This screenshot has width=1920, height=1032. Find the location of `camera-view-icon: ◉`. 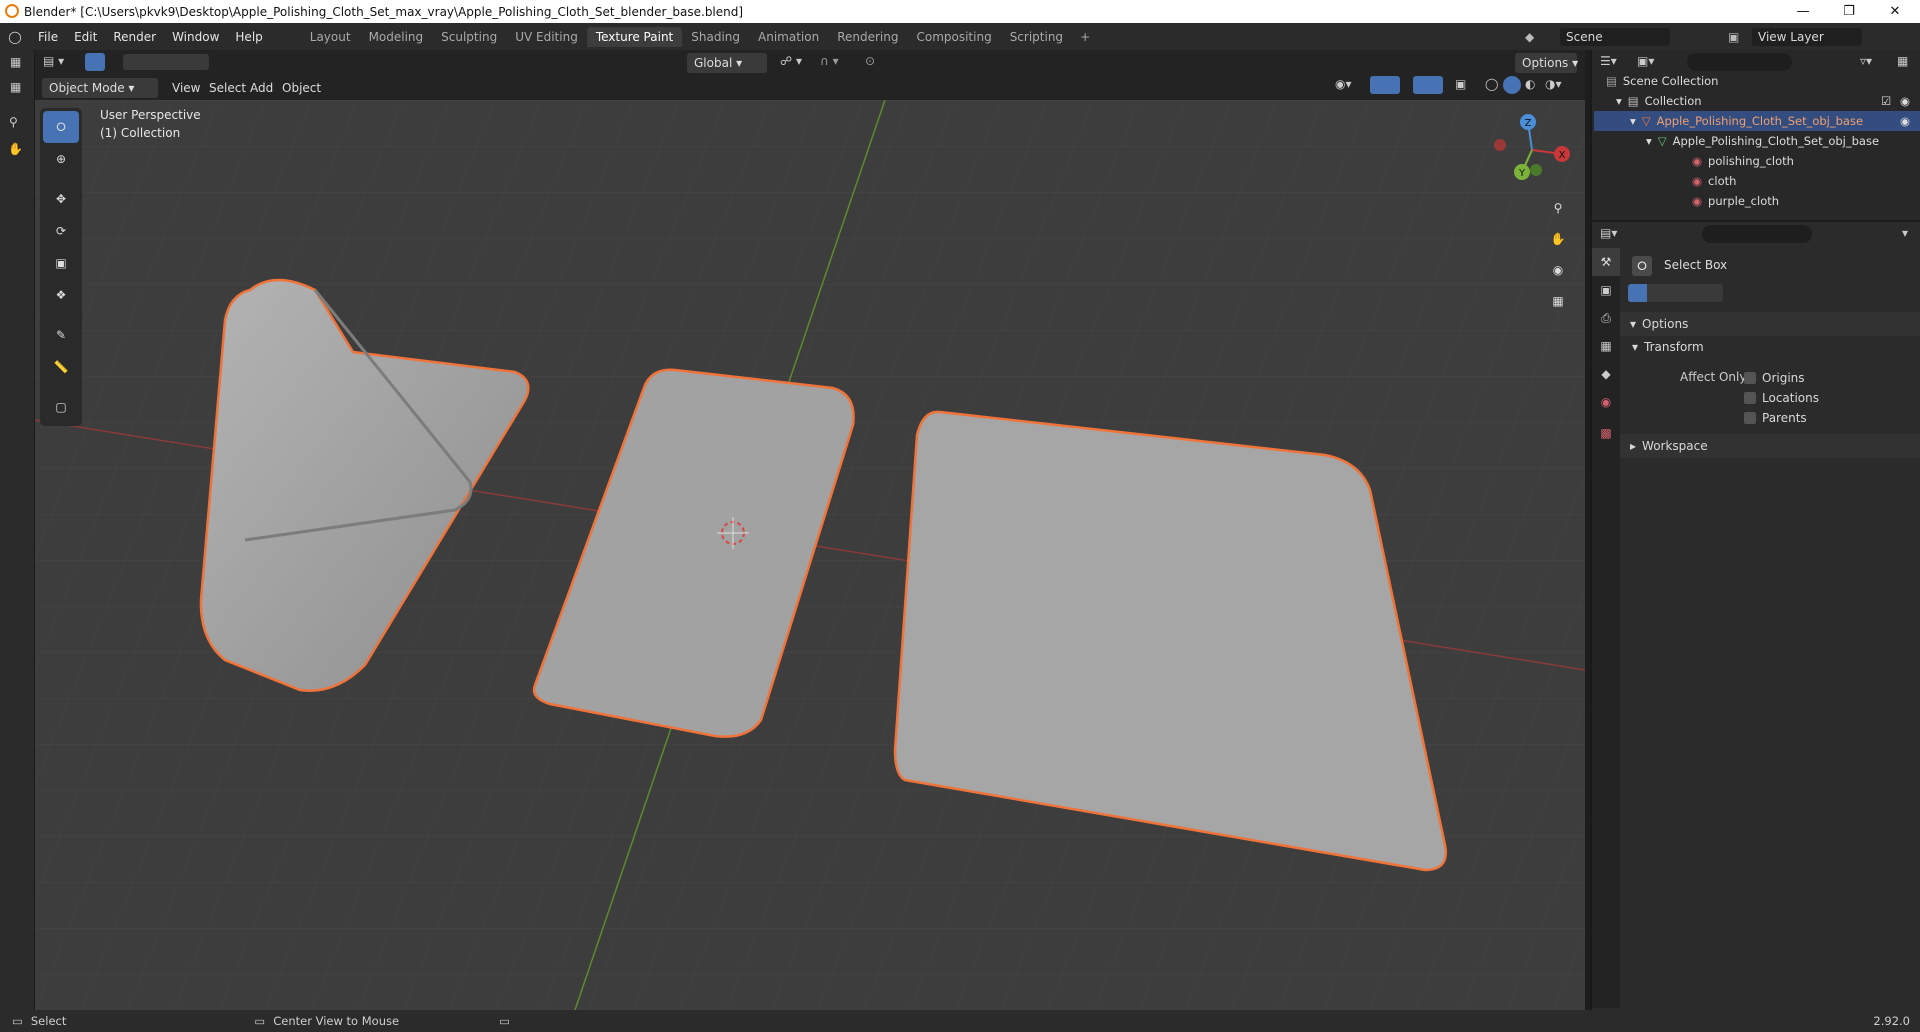

camera-view-icon: ◉ is located at coordinates (1558, 270).